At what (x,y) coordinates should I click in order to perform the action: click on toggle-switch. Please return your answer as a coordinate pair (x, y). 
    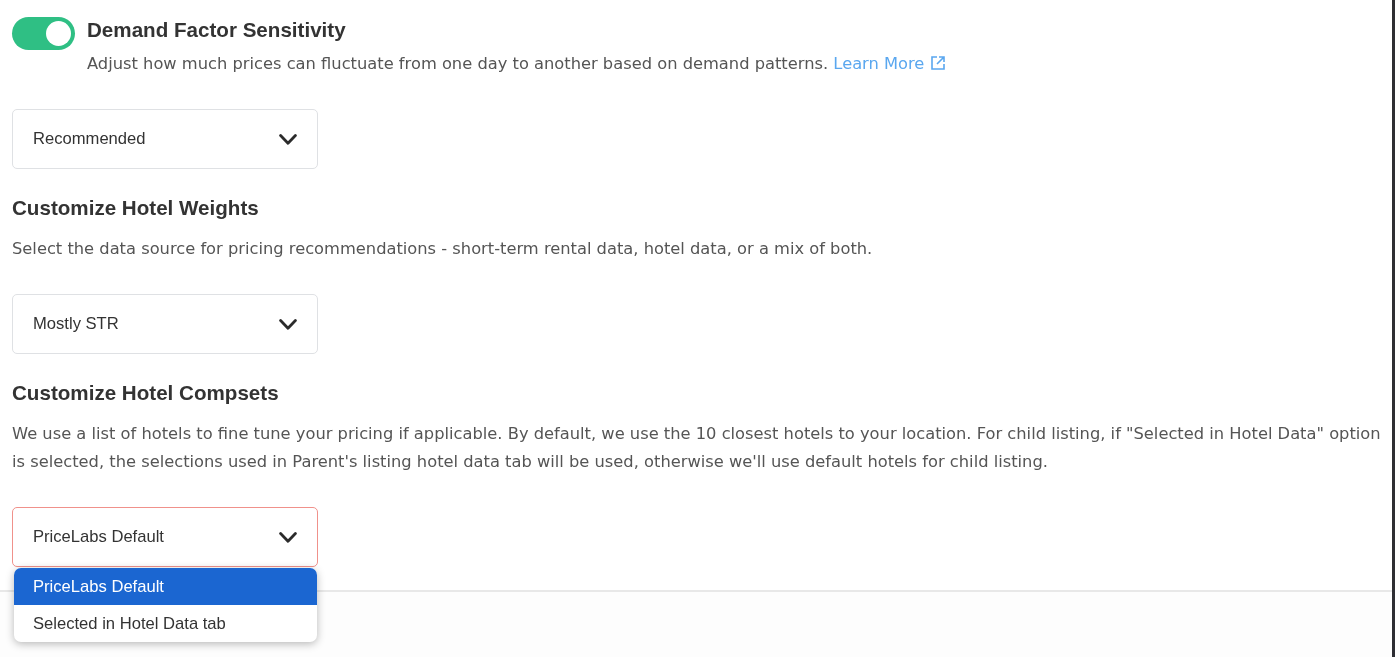
    Looking at the image, I should click on (43, 33).